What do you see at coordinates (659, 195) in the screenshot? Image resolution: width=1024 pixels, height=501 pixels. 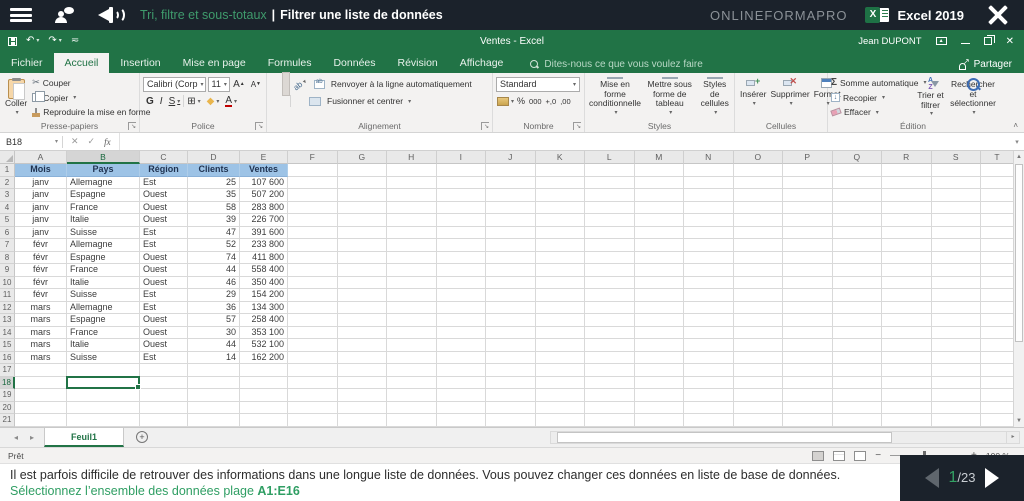 I see `cell-M3` at bounding box center [659, 195].